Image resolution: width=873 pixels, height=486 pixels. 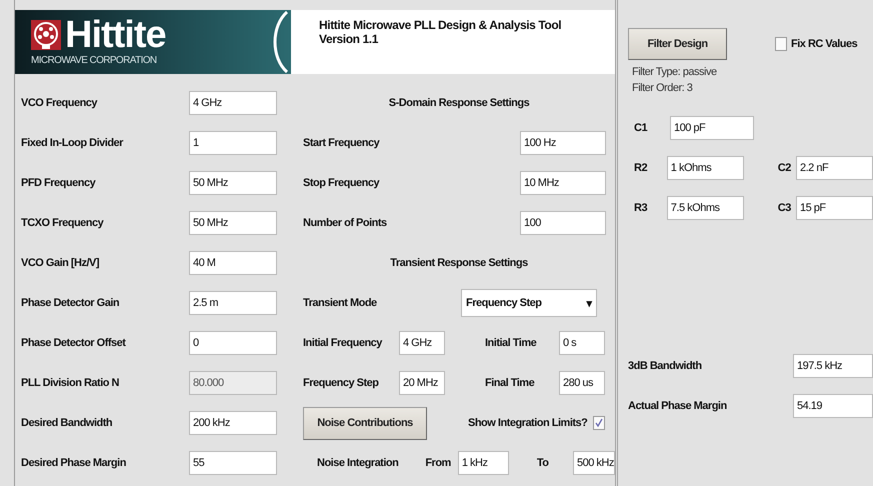 I want to click on section-title: S-Domain Response Settings, so click(x=459, y=103).